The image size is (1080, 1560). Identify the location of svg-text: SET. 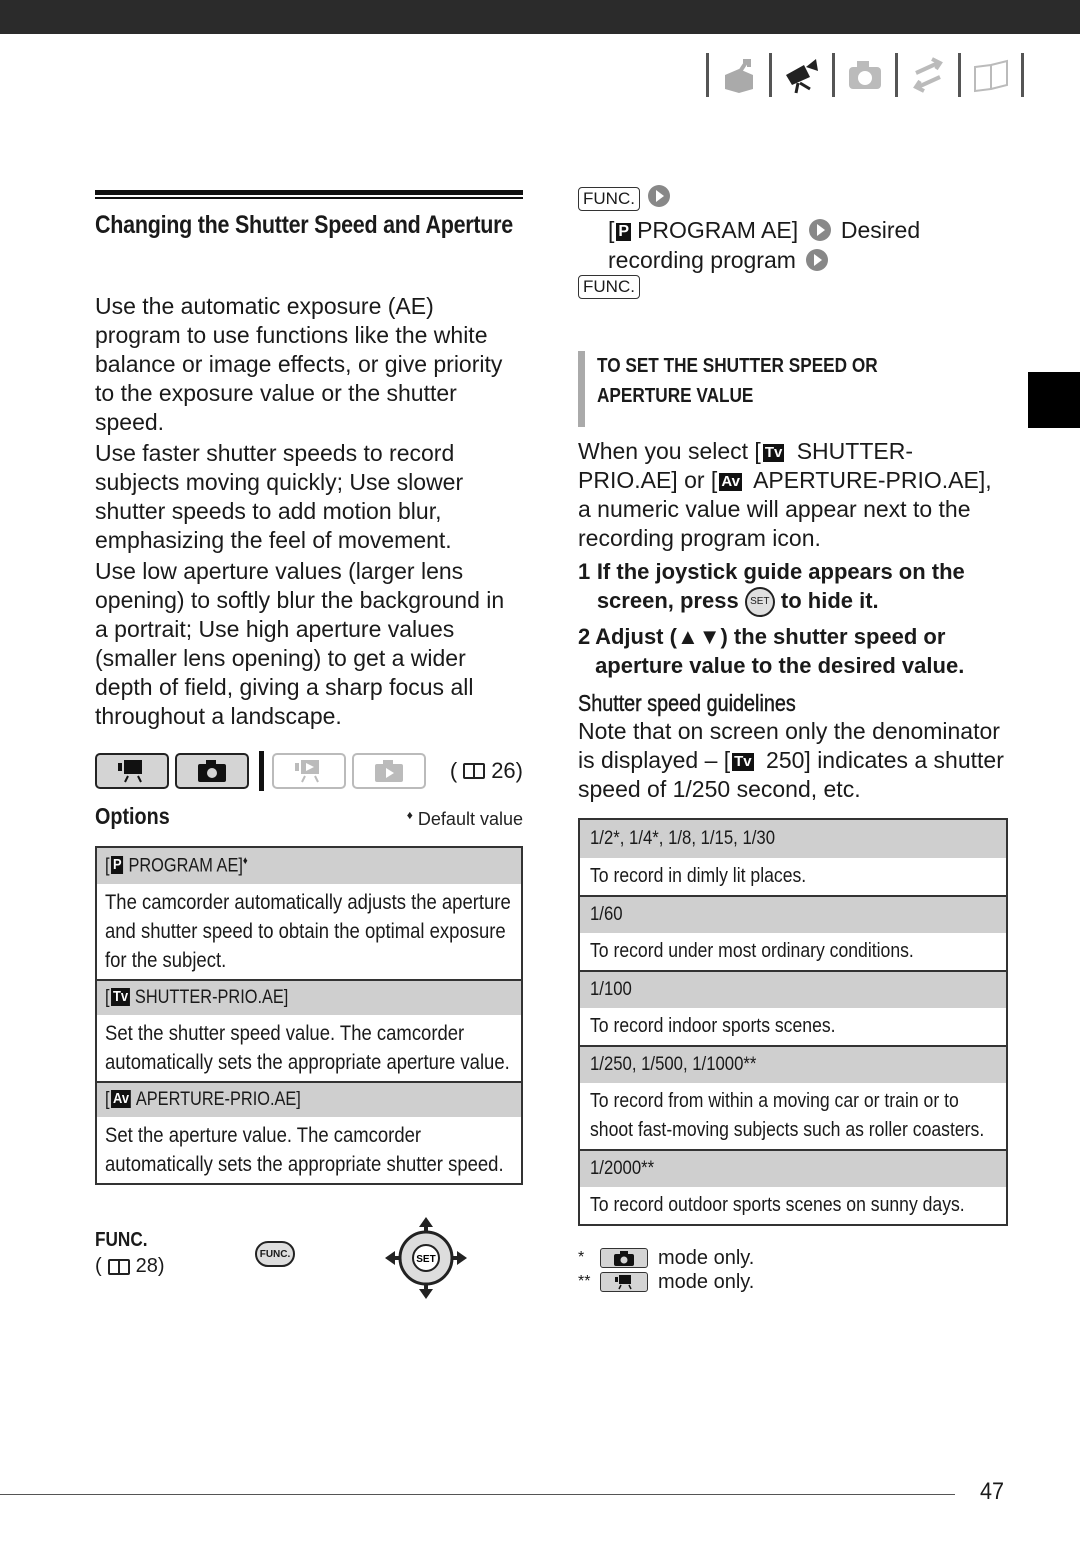
(425, 1259).